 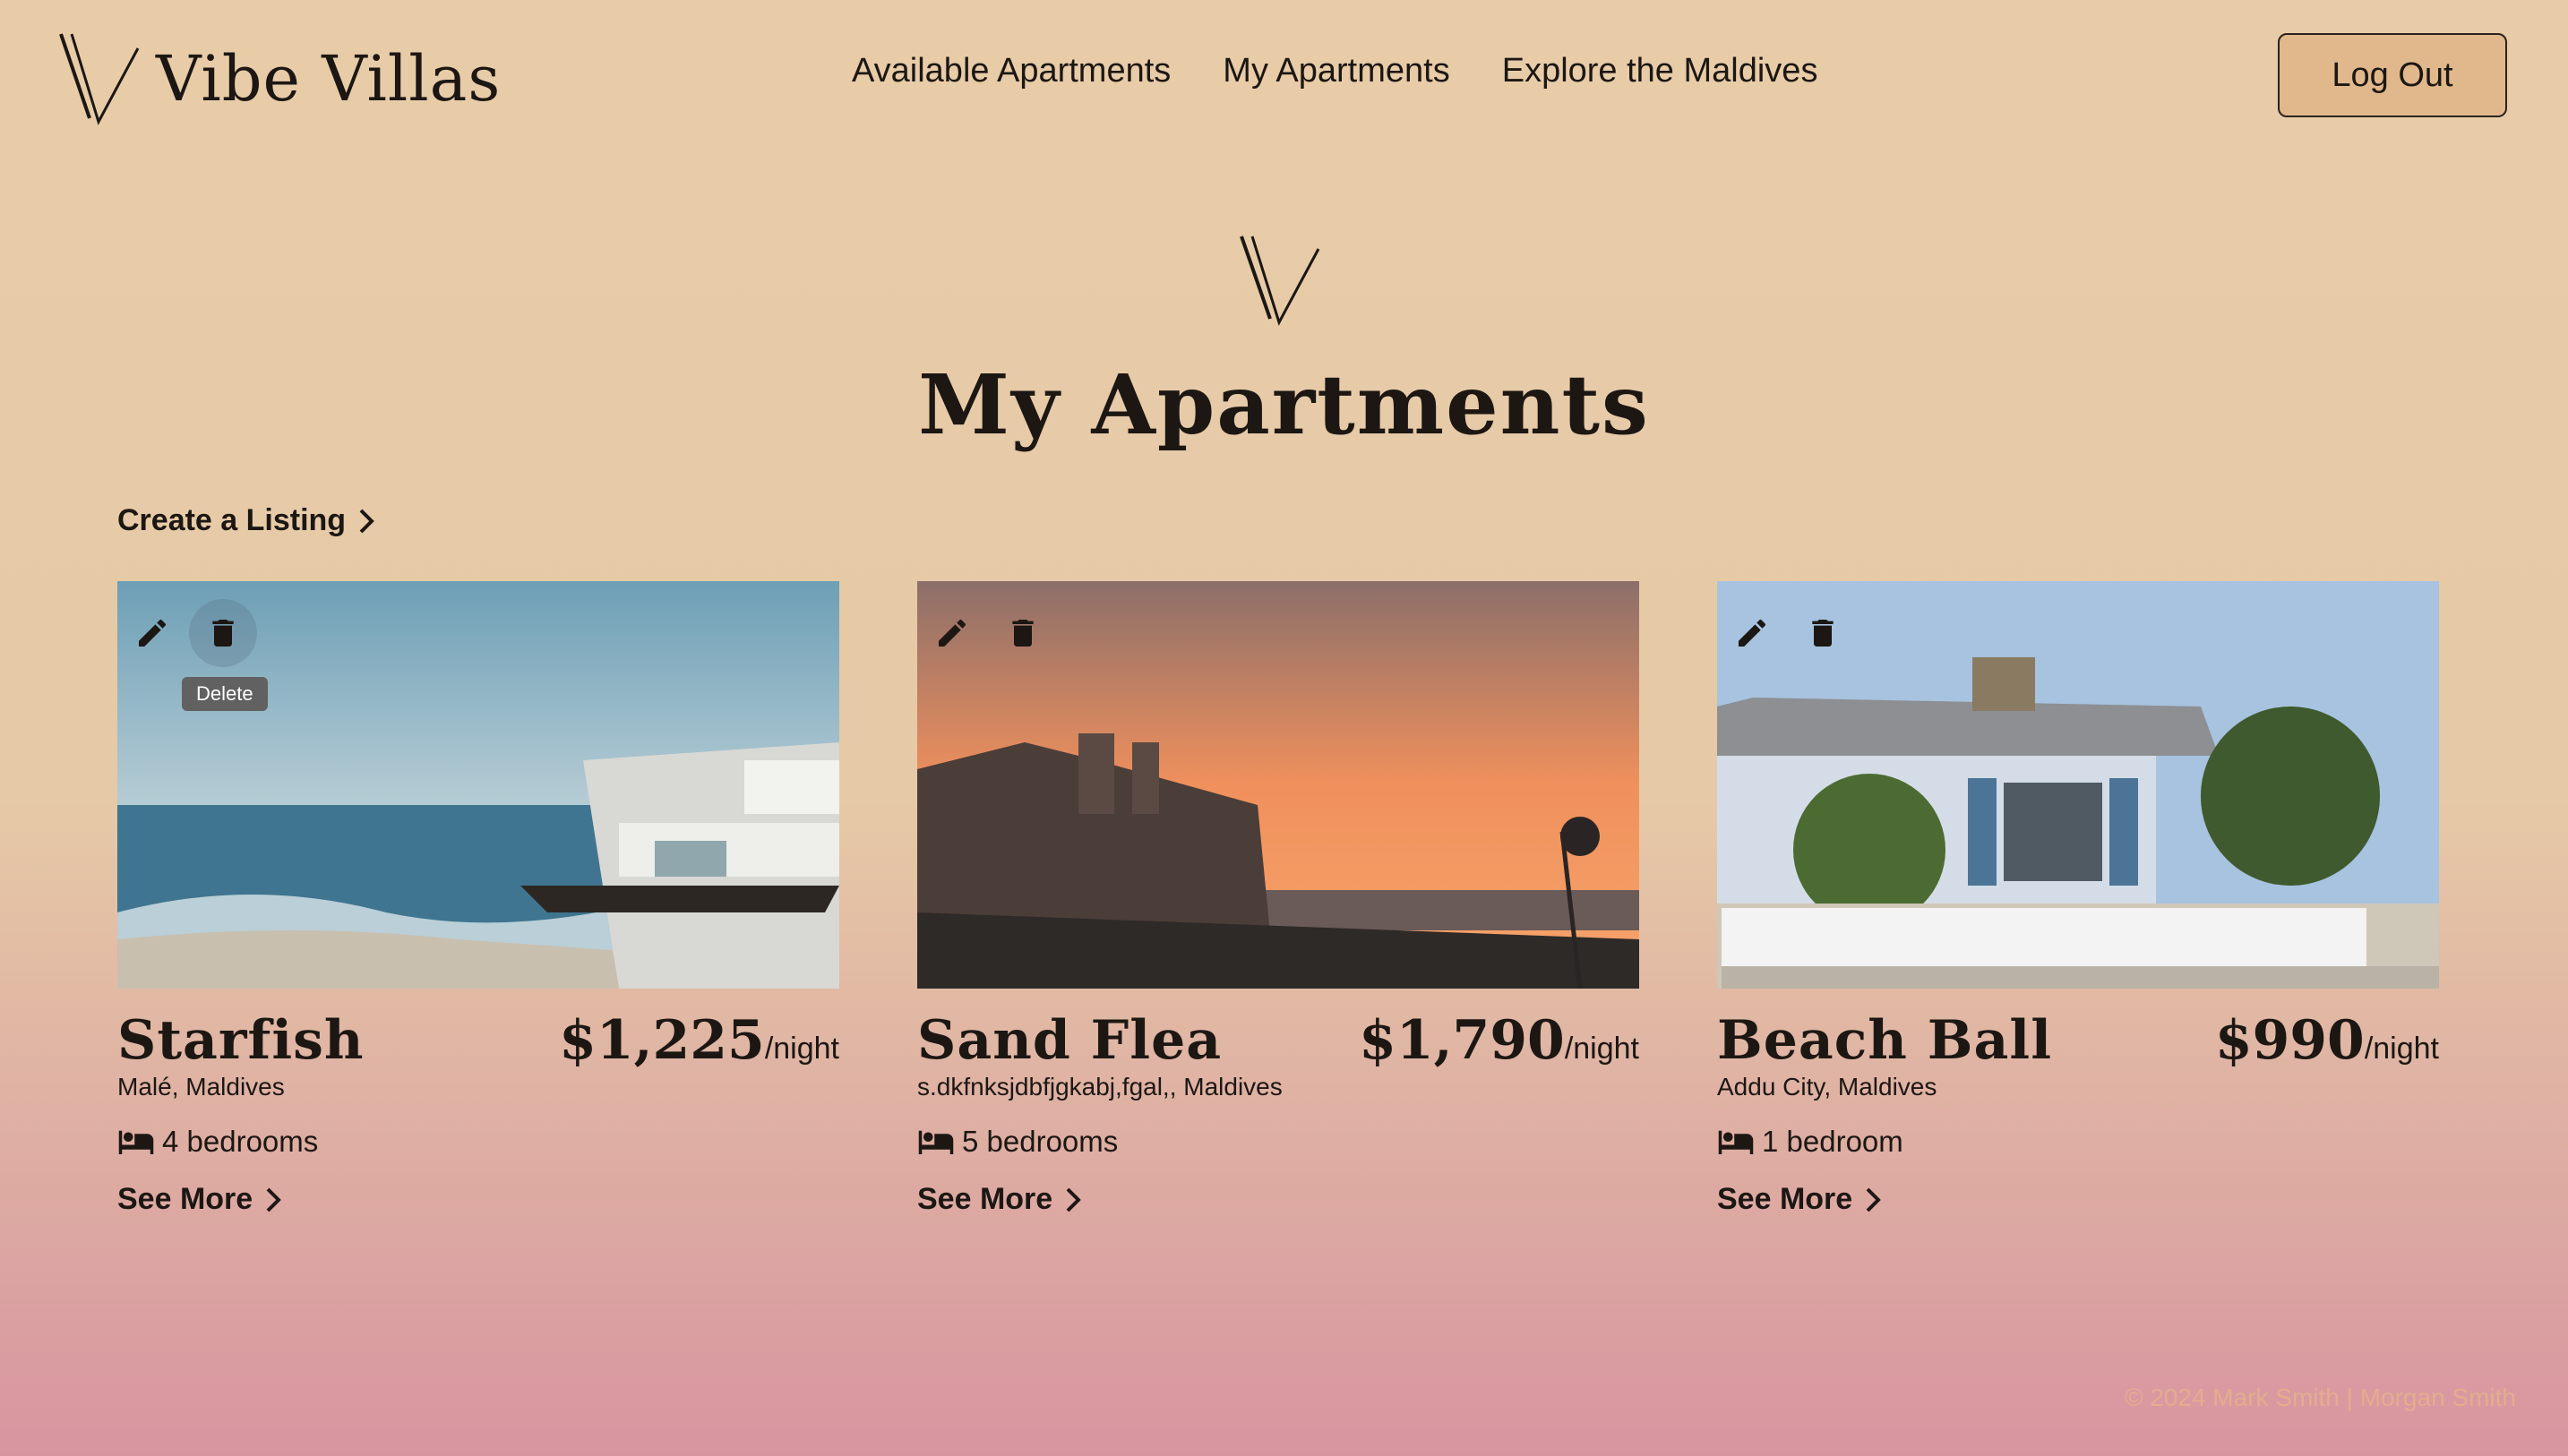 I want to click on nav-my-apartments: My Apartments, so click(x=1336, y=71).